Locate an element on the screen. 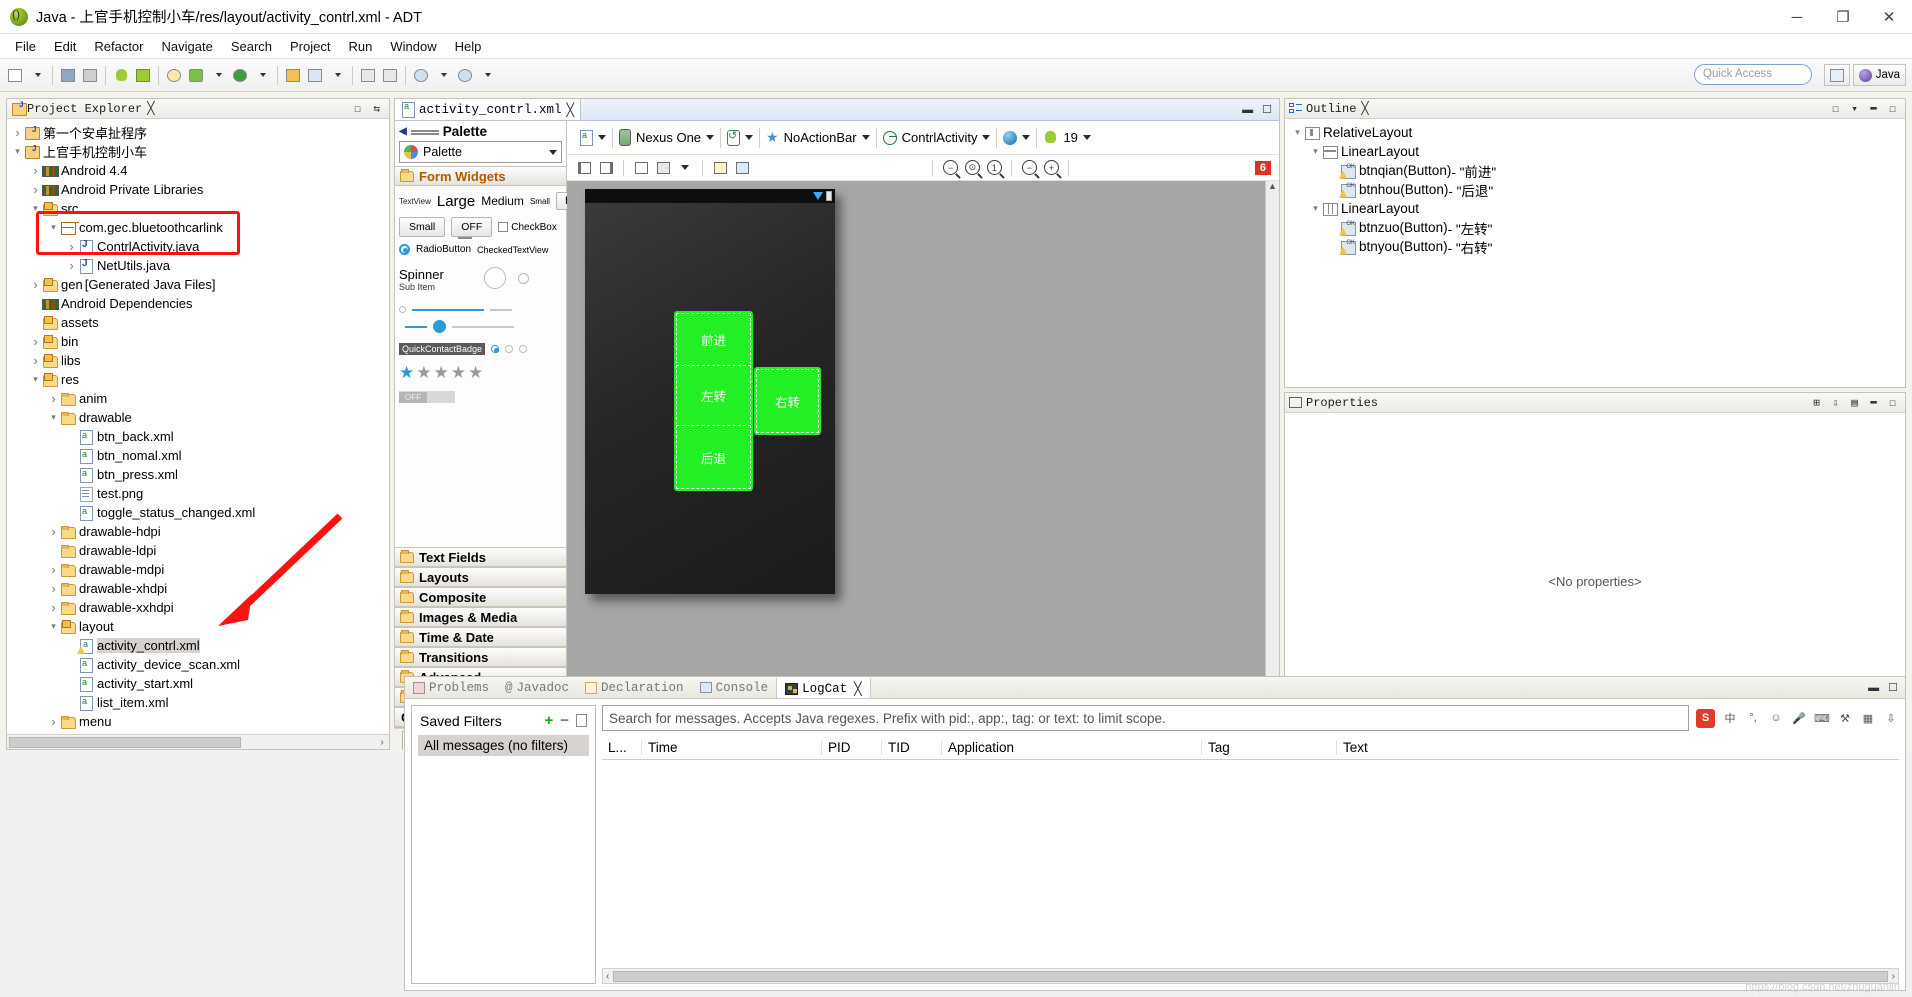 This screenshot has height=997, width=1912. refresh-layout-icon is located at coordinates (663, 168).